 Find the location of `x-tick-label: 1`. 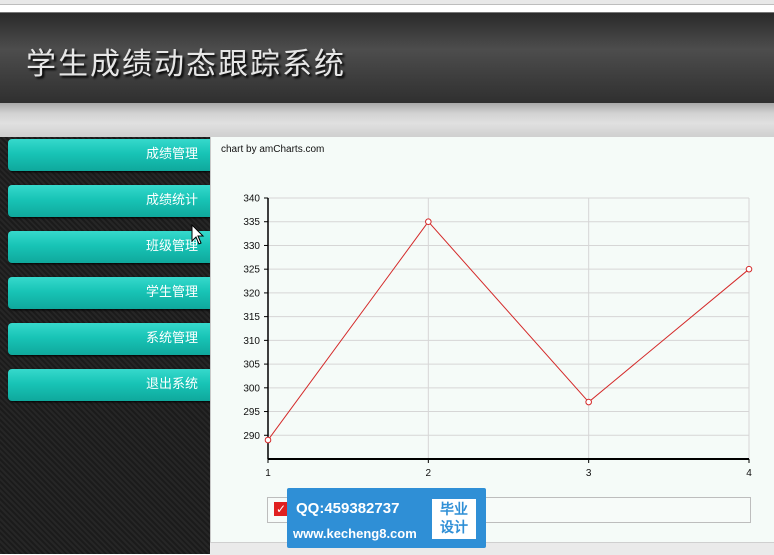

x-tick-label: 1 is located at coordinates (268, 473).